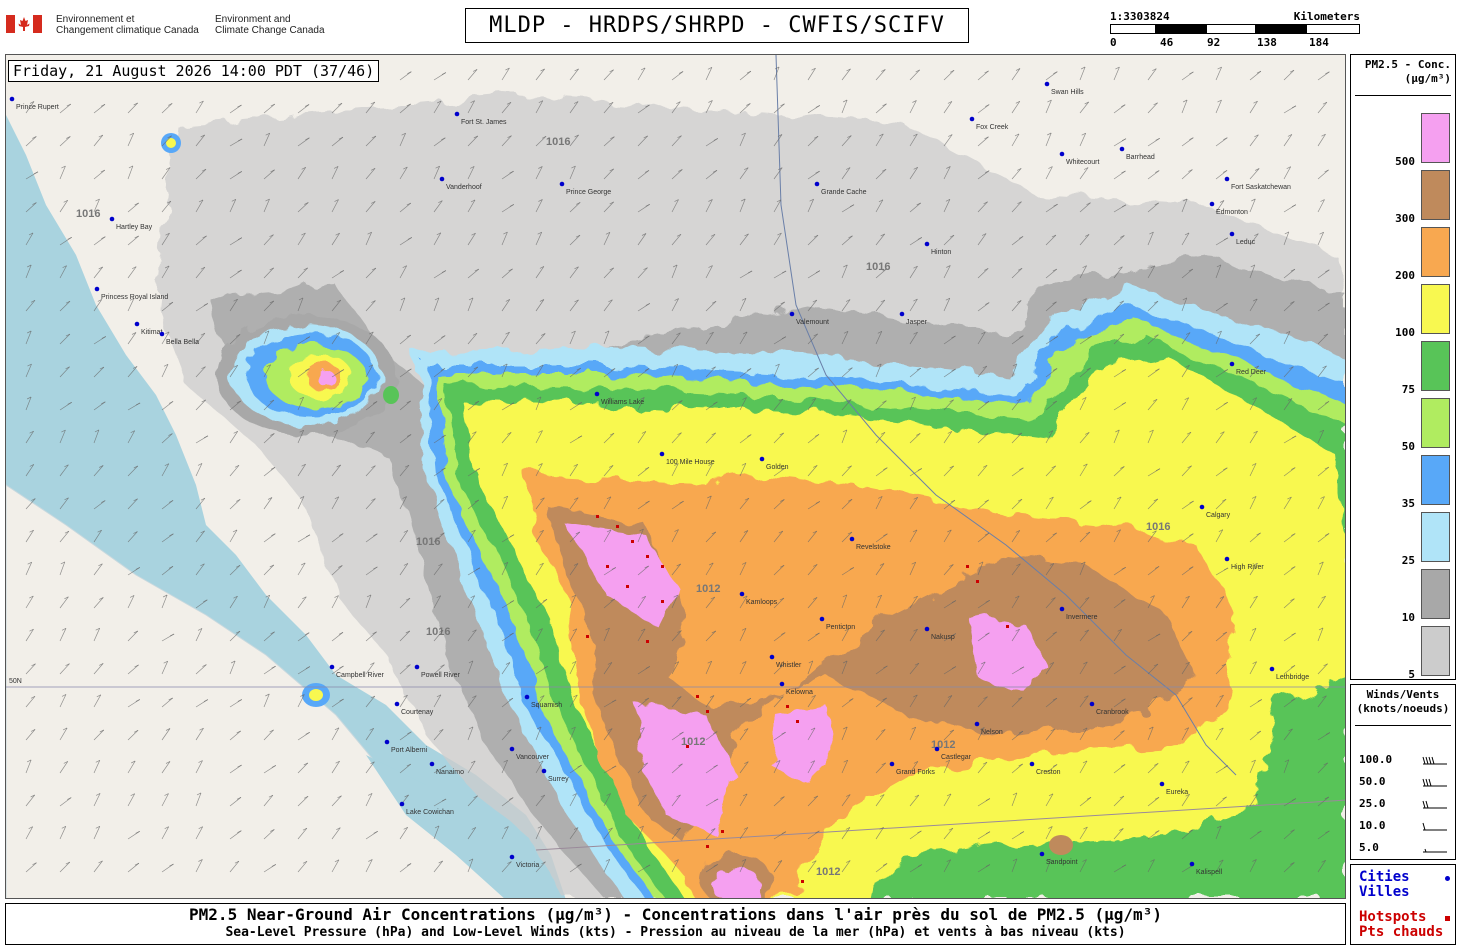  What do you see at coordinates (1232, 212) in the screenshot?
I see `place-label: Edmonton` at bounding box center [1232, 212].